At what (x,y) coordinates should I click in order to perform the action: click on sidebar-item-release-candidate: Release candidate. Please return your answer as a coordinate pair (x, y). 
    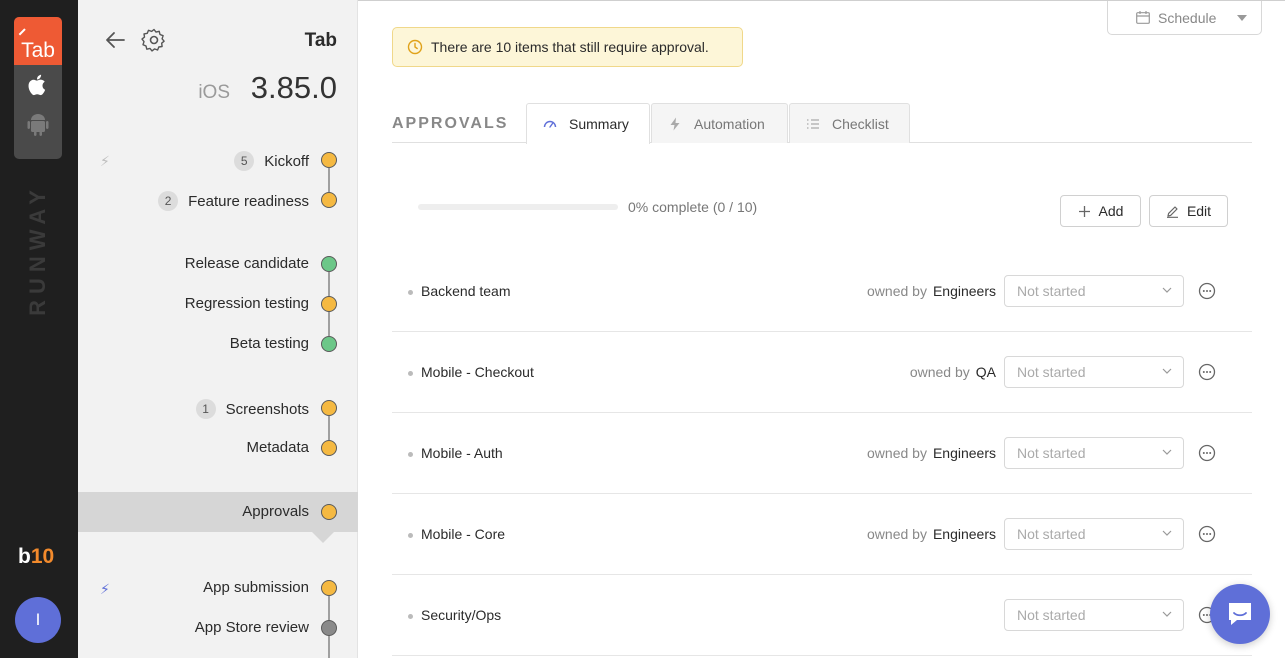
    Looking at the image, I should click on (218, 264).